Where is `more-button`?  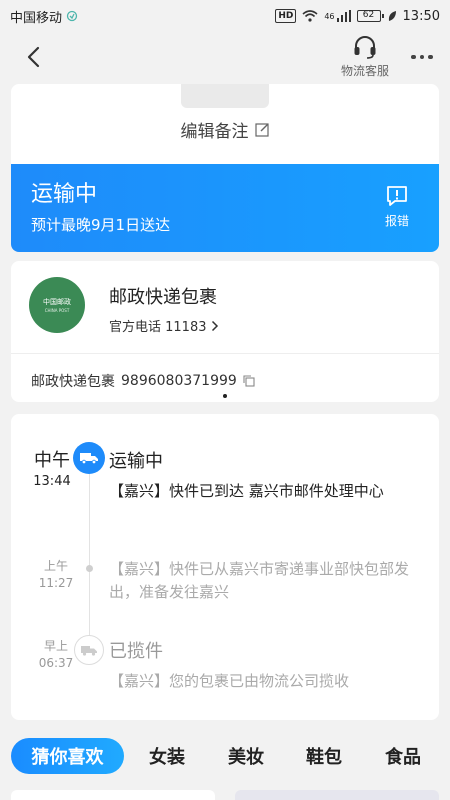 more-button is located at coordinates (422, 57).